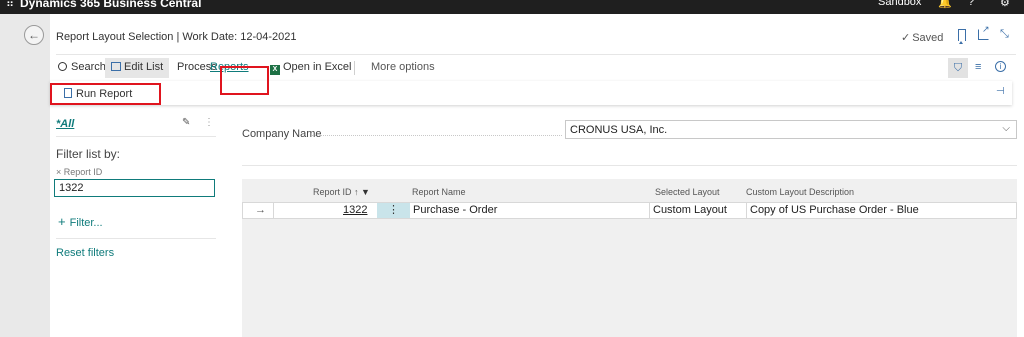 This screenshot has width=1024, height=337. I want to click on report-name-cell: Purchase - Order, so click(455, 210).